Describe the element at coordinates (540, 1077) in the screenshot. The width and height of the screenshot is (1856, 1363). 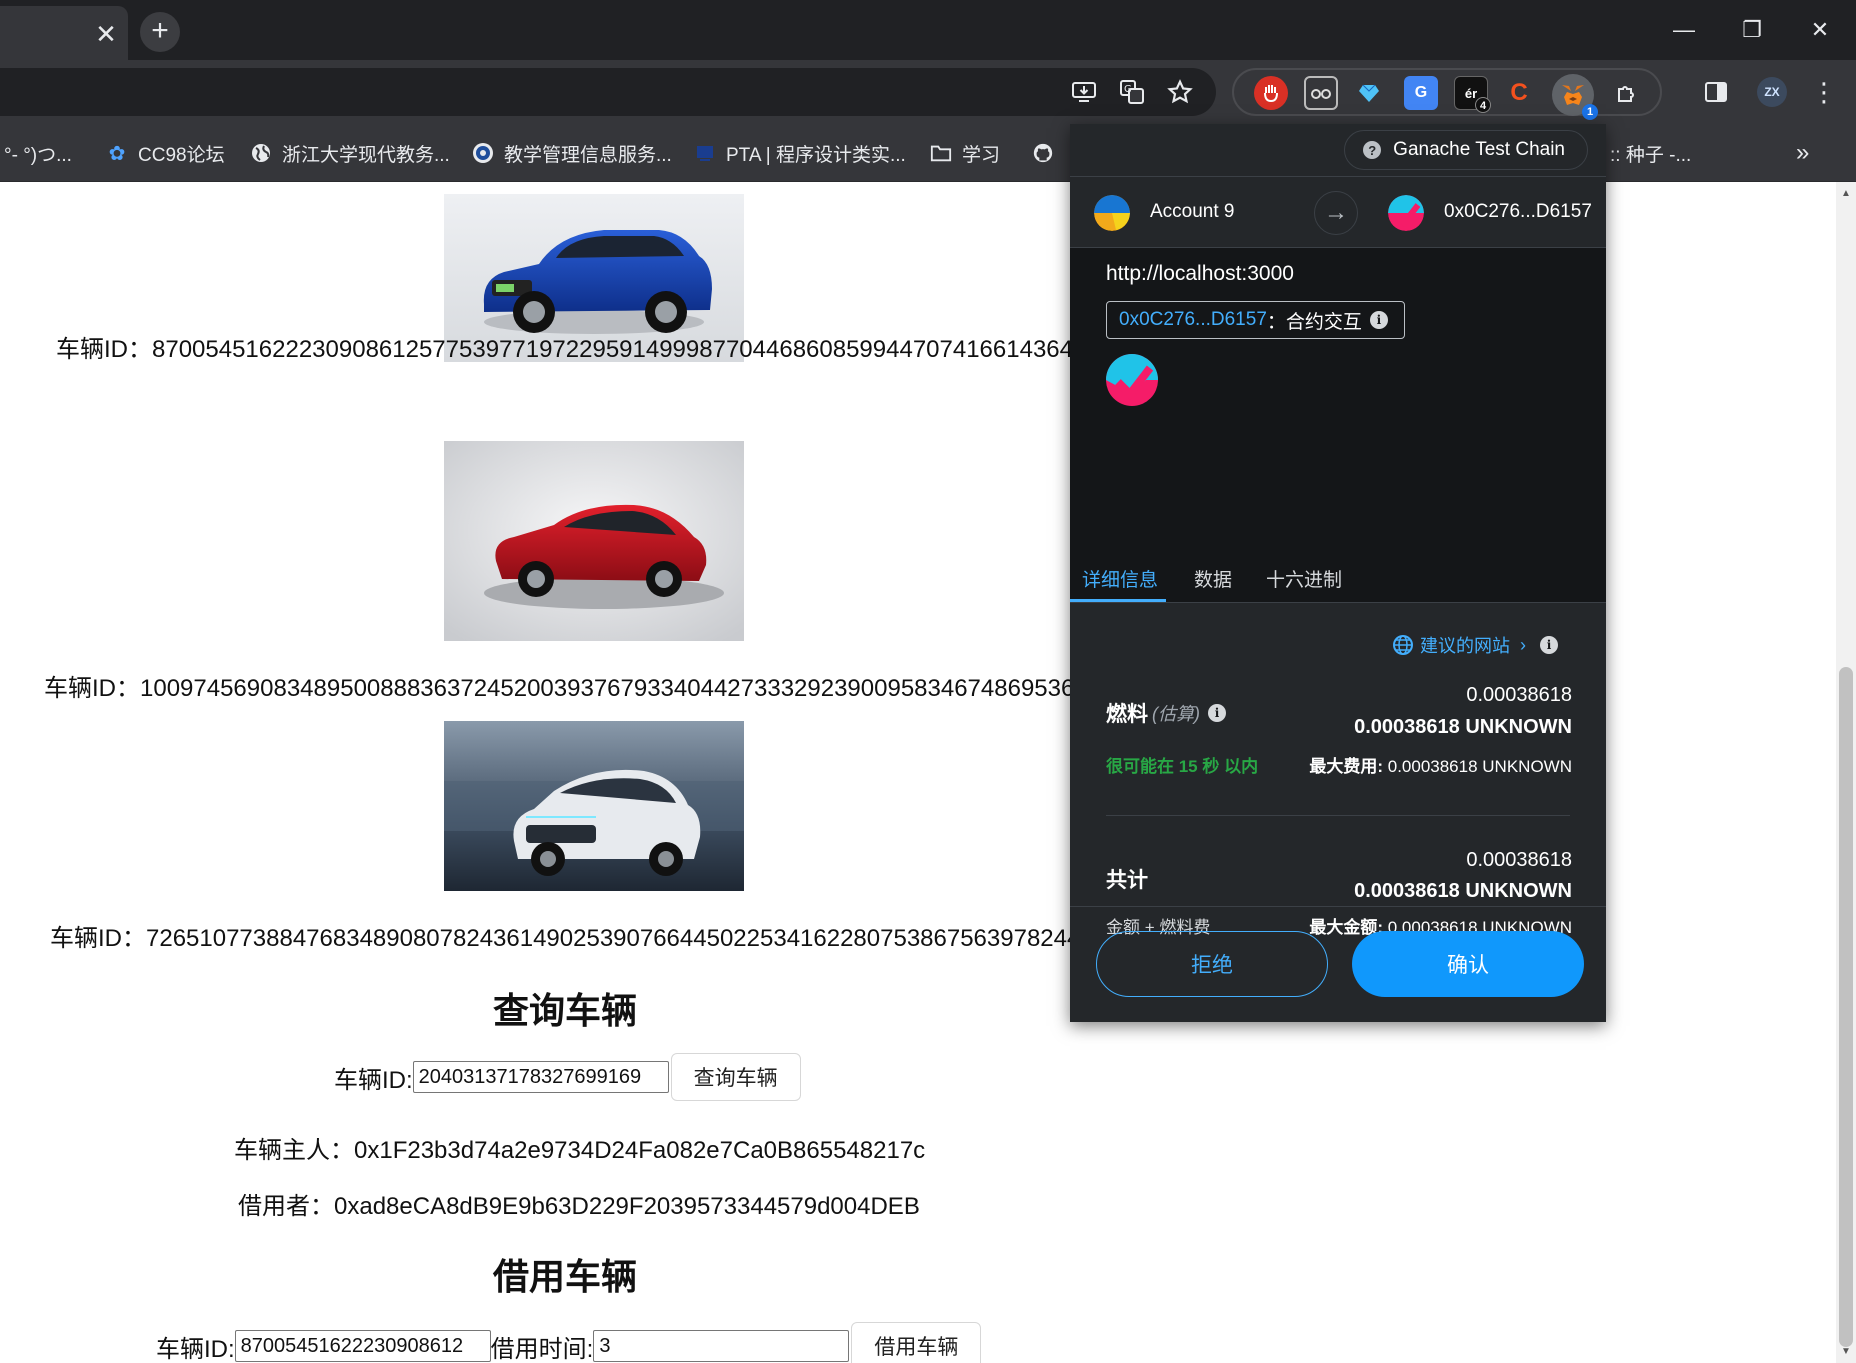
I see `query-id-input` at that location.